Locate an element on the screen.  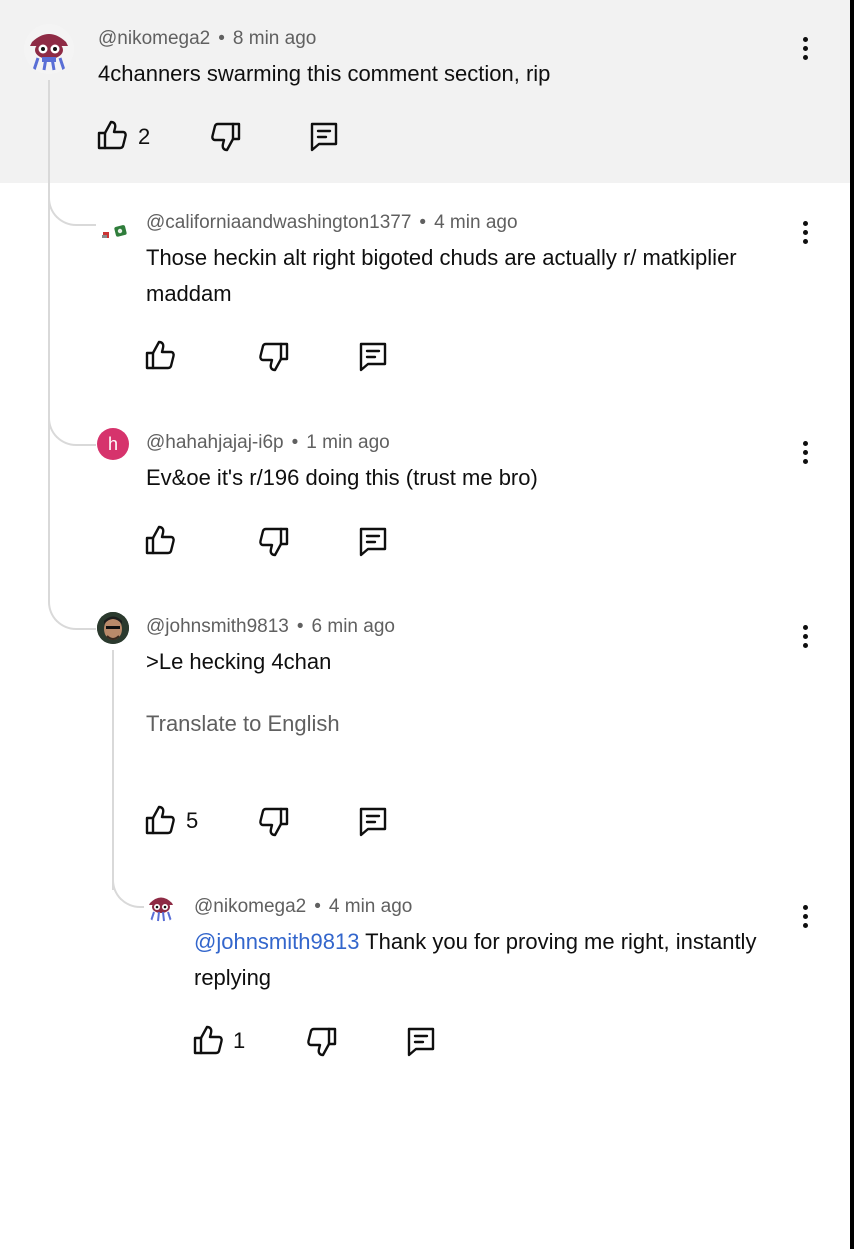
comment-meta: @johnsmith9813 • 6 min ago is located at coordinates (270, 627).